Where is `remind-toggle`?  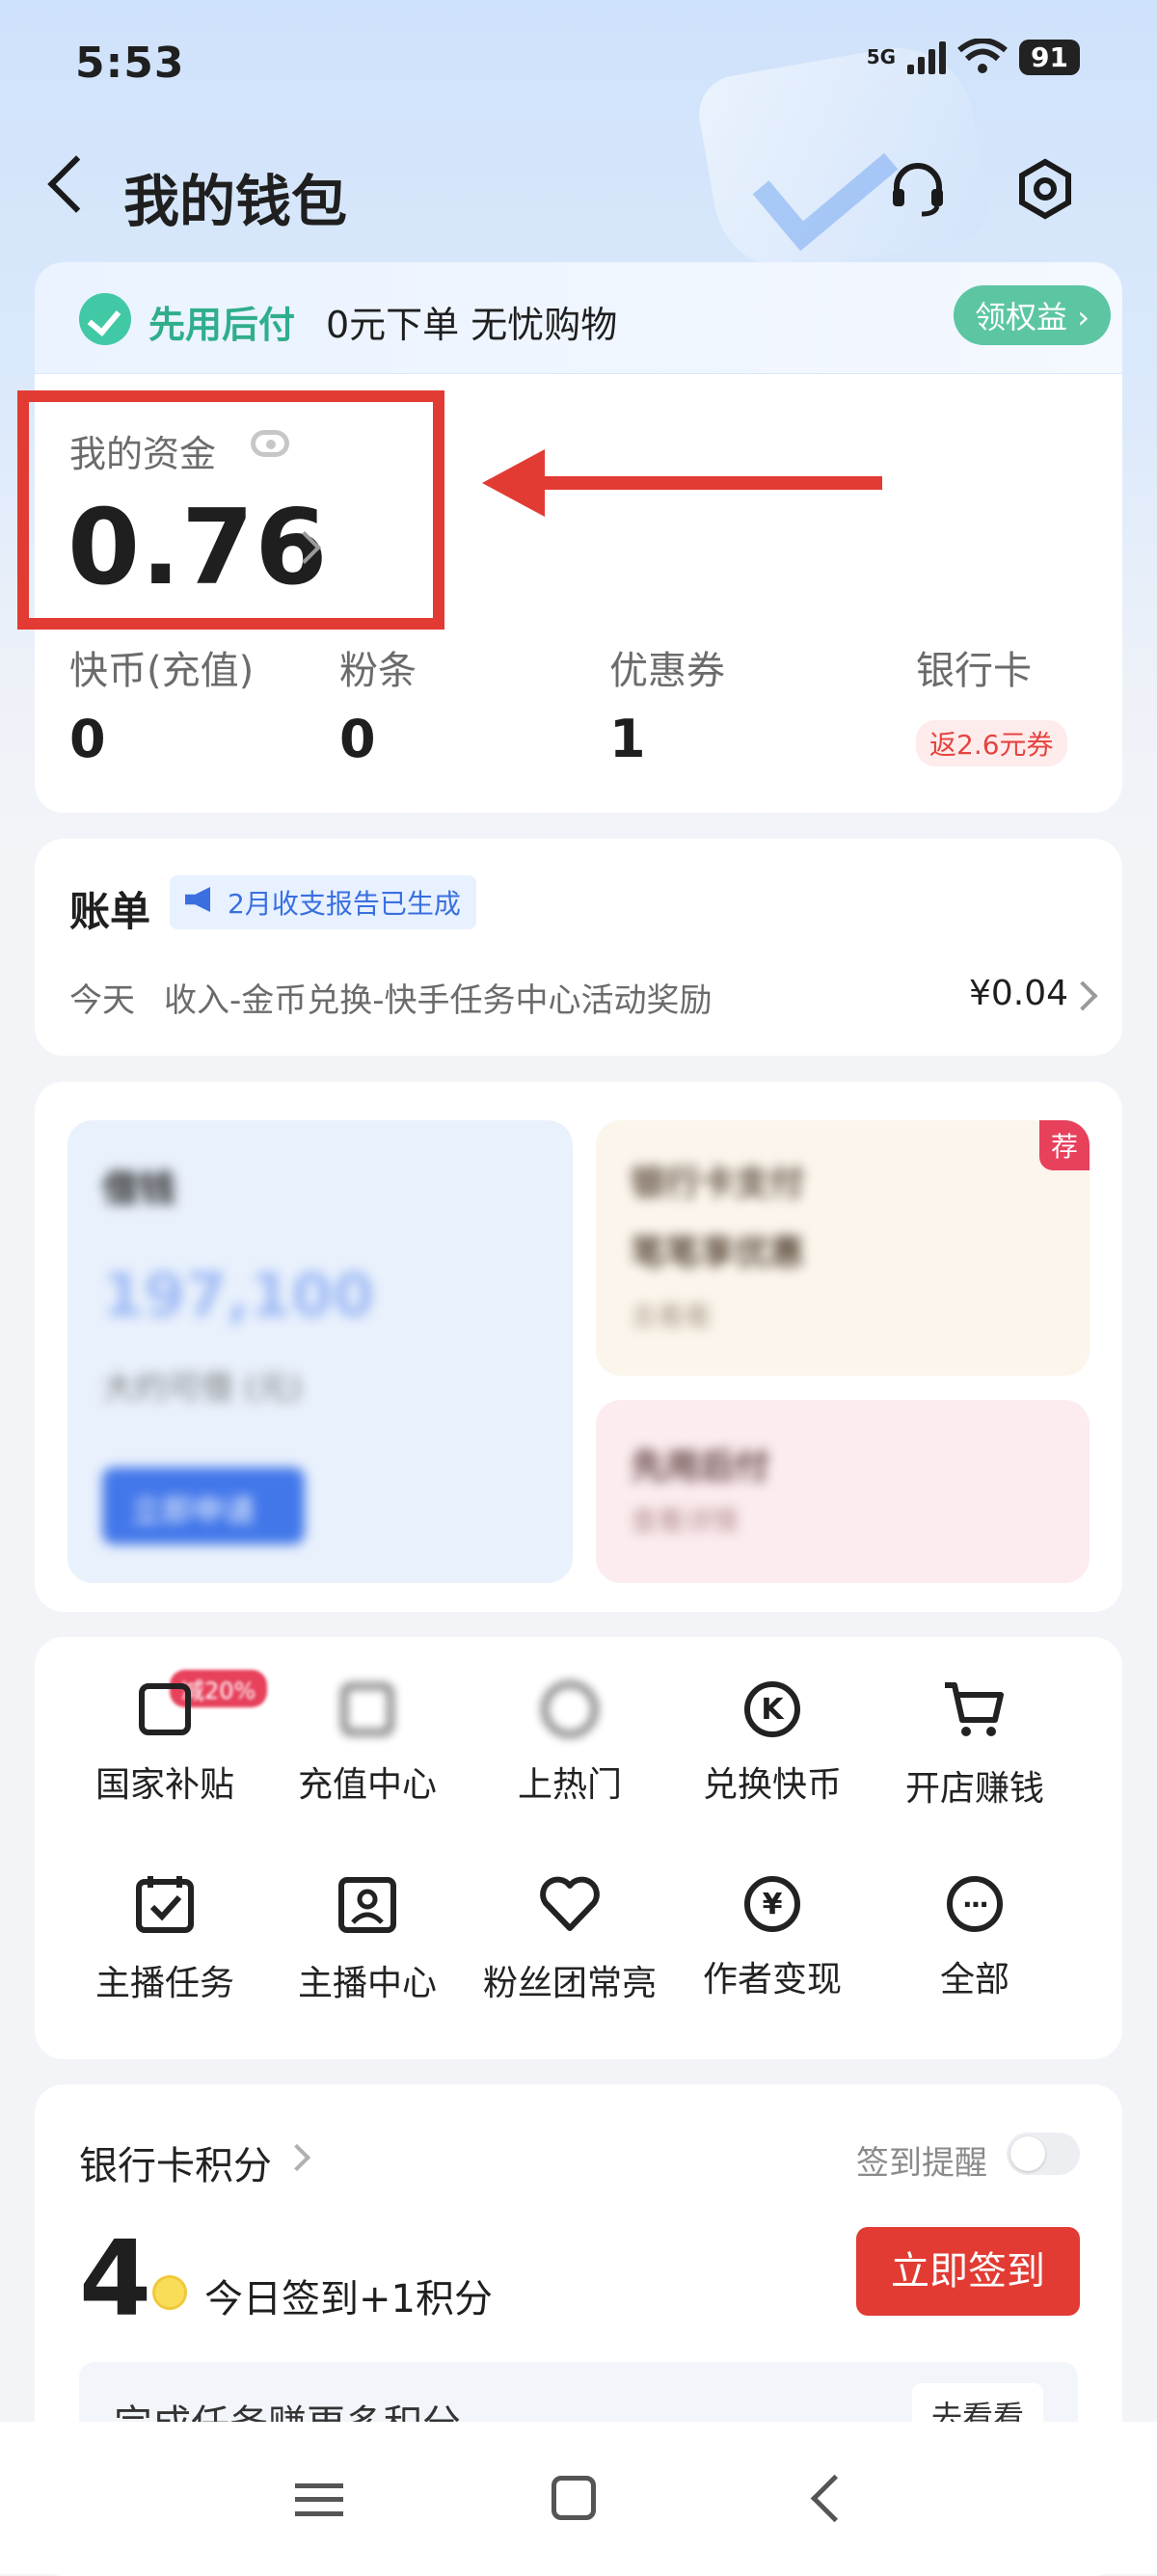
remind-toggle is located at coordinates (1043, 2154).